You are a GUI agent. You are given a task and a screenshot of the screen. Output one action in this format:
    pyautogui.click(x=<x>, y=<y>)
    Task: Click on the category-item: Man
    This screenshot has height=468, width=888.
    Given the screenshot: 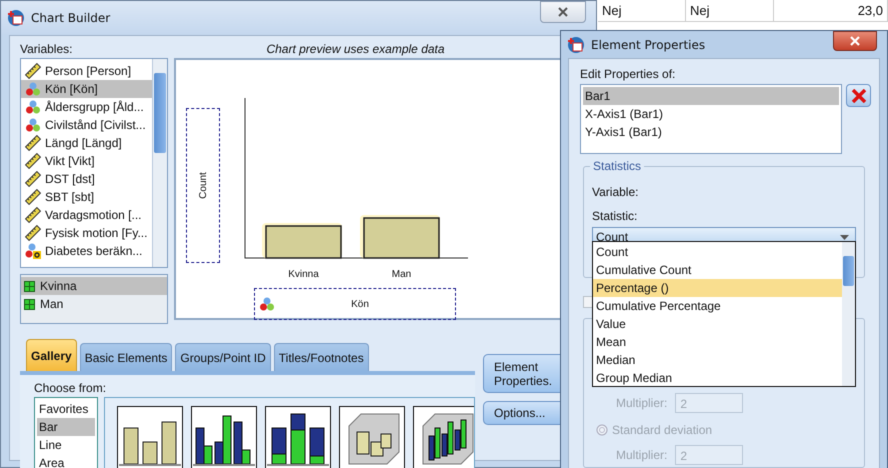 What is the action you would take?
    pyautogui.click(x=94, y=304)
    